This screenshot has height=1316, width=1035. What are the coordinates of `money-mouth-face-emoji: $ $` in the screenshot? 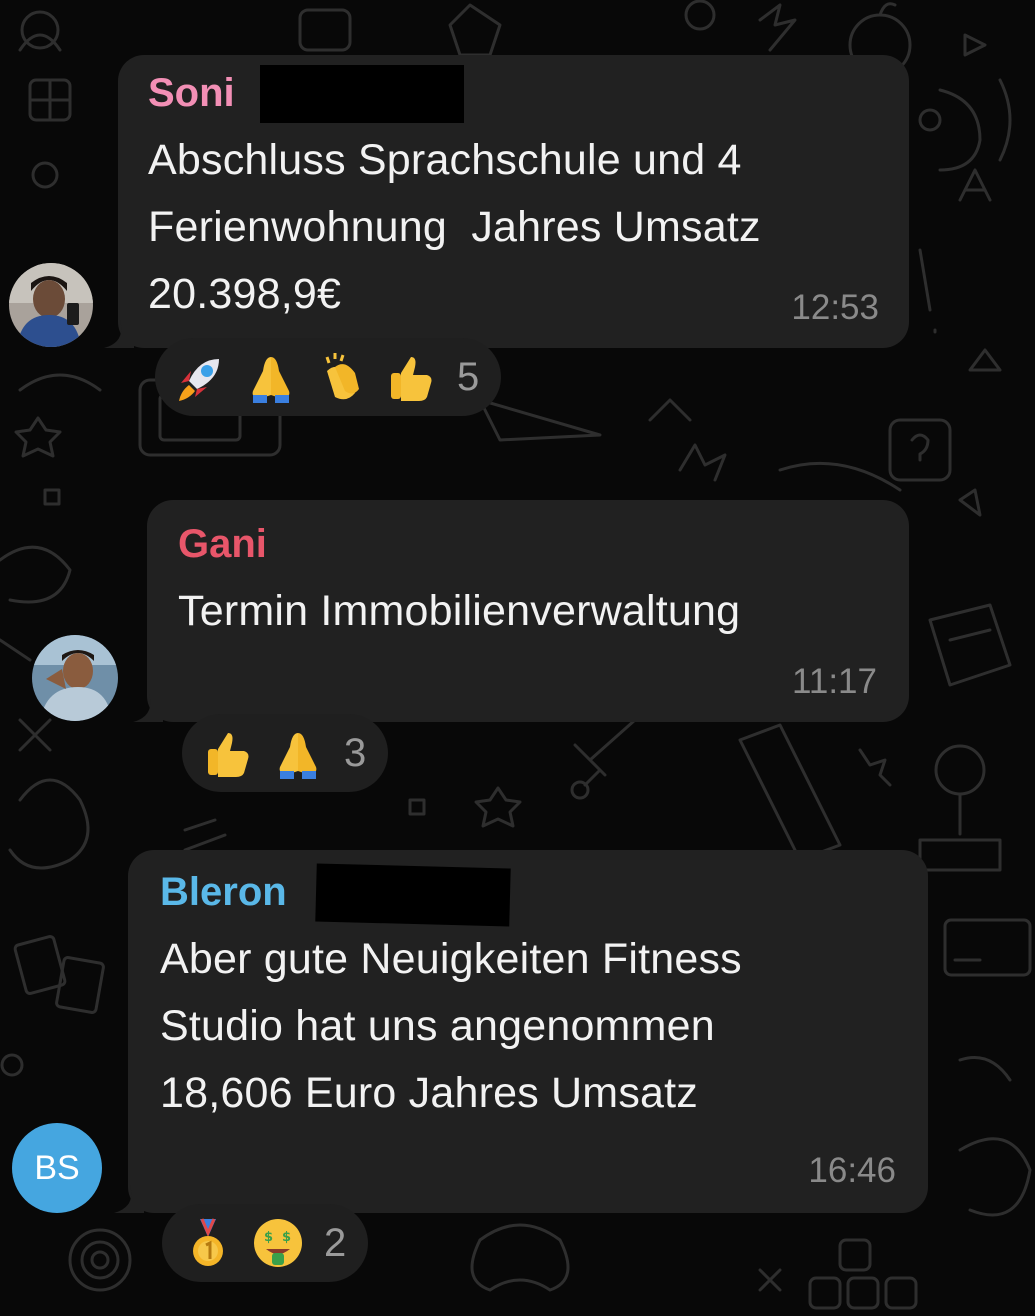 It's located at (278, 1243).